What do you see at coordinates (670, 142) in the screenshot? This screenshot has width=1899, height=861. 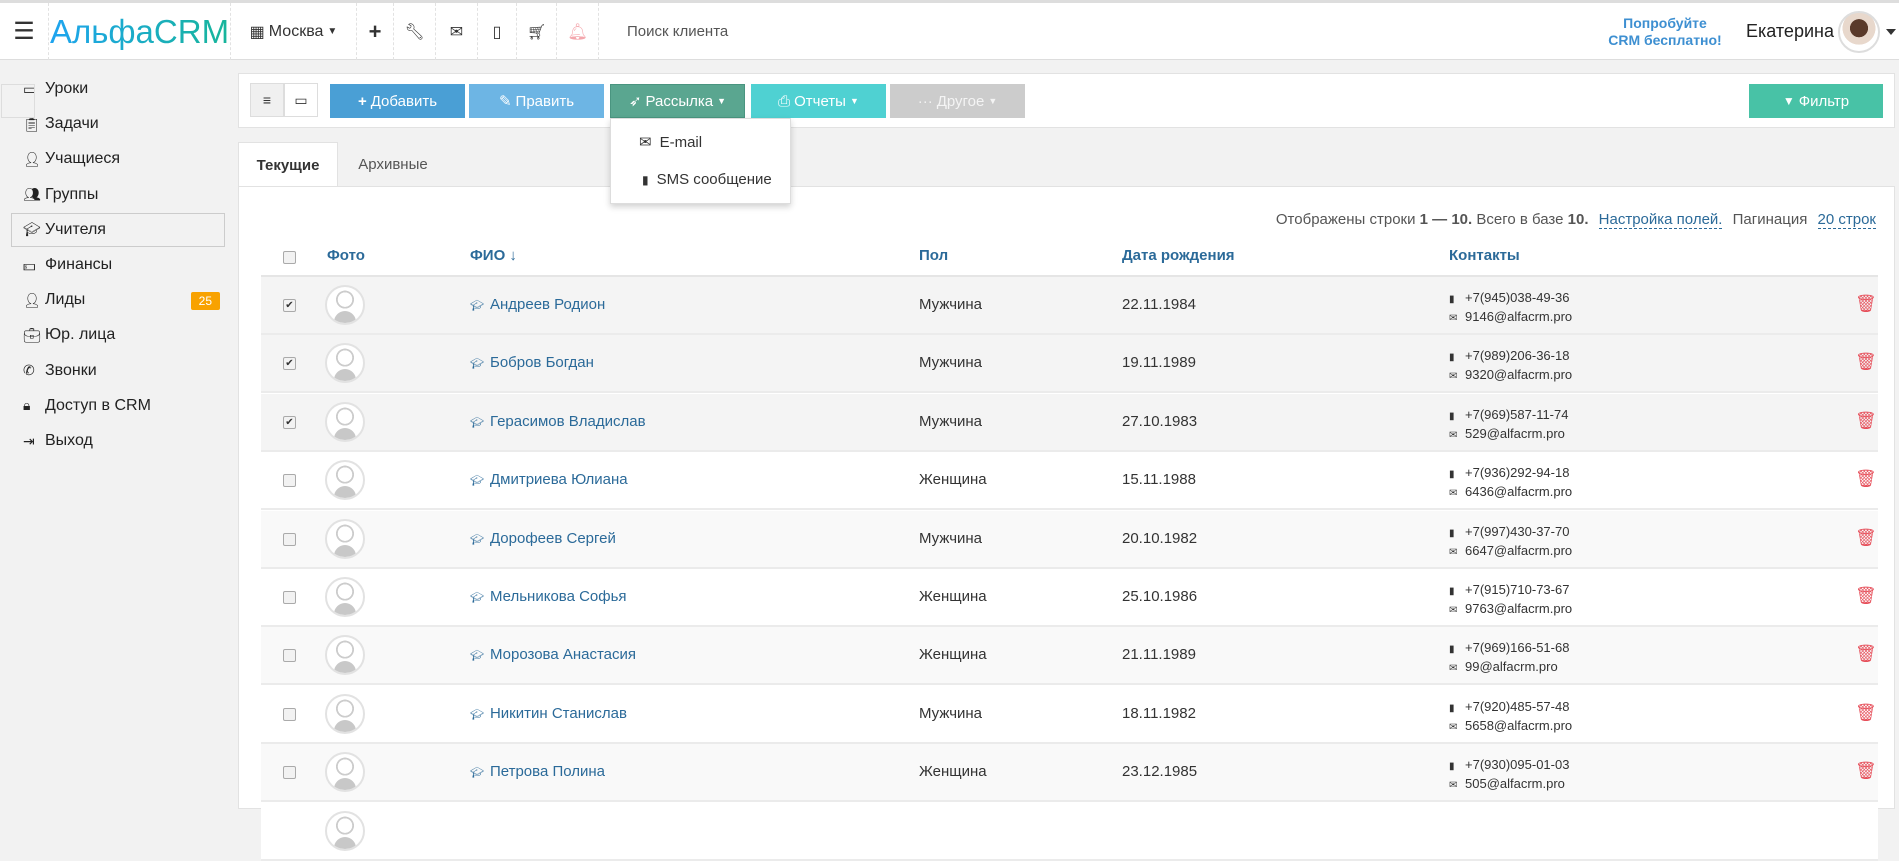 I see `menu-item-email: ✉ E-mail` at bounding box center [670, 142].